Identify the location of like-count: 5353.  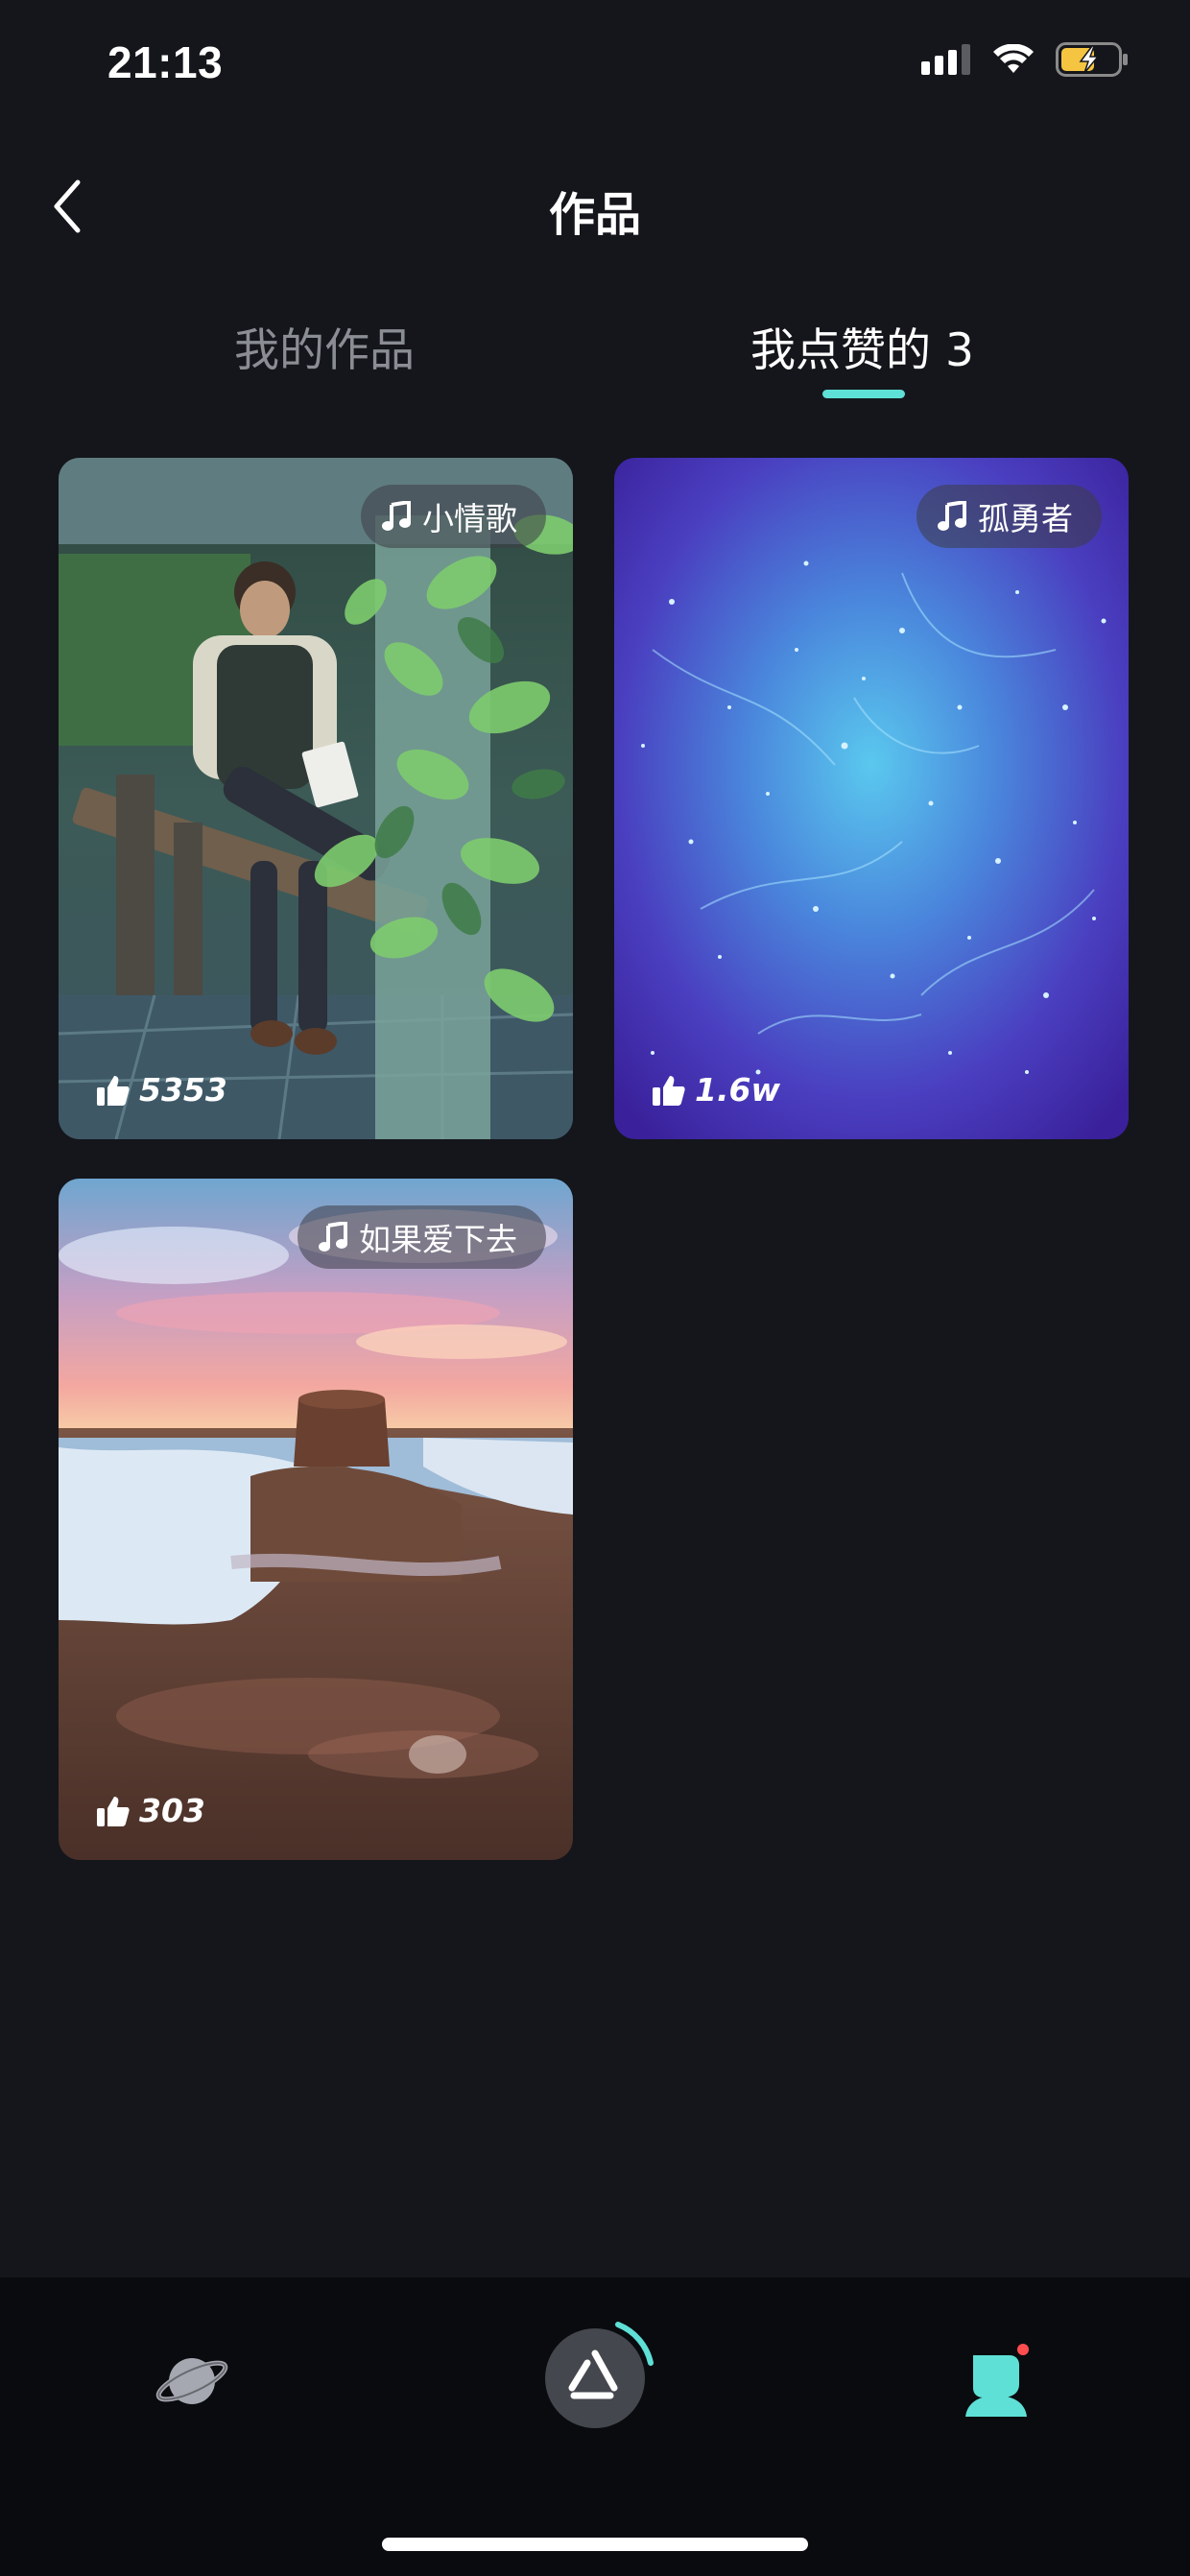
(162, 1090).